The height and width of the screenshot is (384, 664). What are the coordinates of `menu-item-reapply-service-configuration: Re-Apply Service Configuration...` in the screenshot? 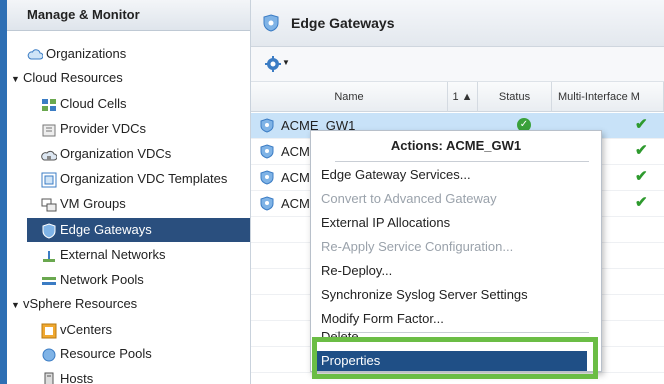 It's located at (417, 246).